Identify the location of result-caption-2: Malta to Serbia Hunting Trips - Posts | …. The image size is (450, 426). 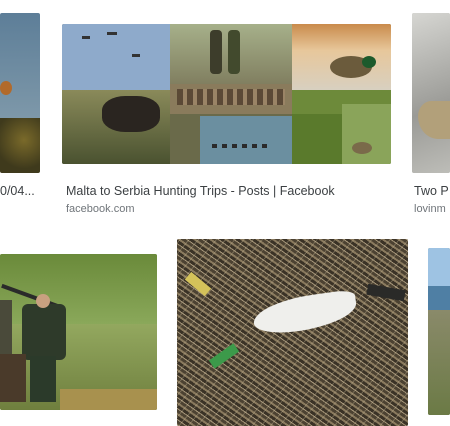
(226, 191).